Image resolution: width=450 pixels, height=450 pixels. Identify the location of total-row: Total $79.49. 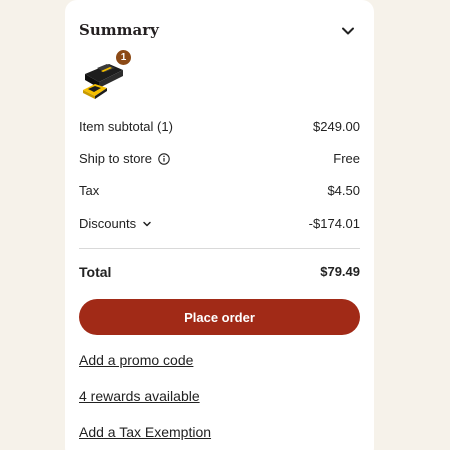
(219, 274).